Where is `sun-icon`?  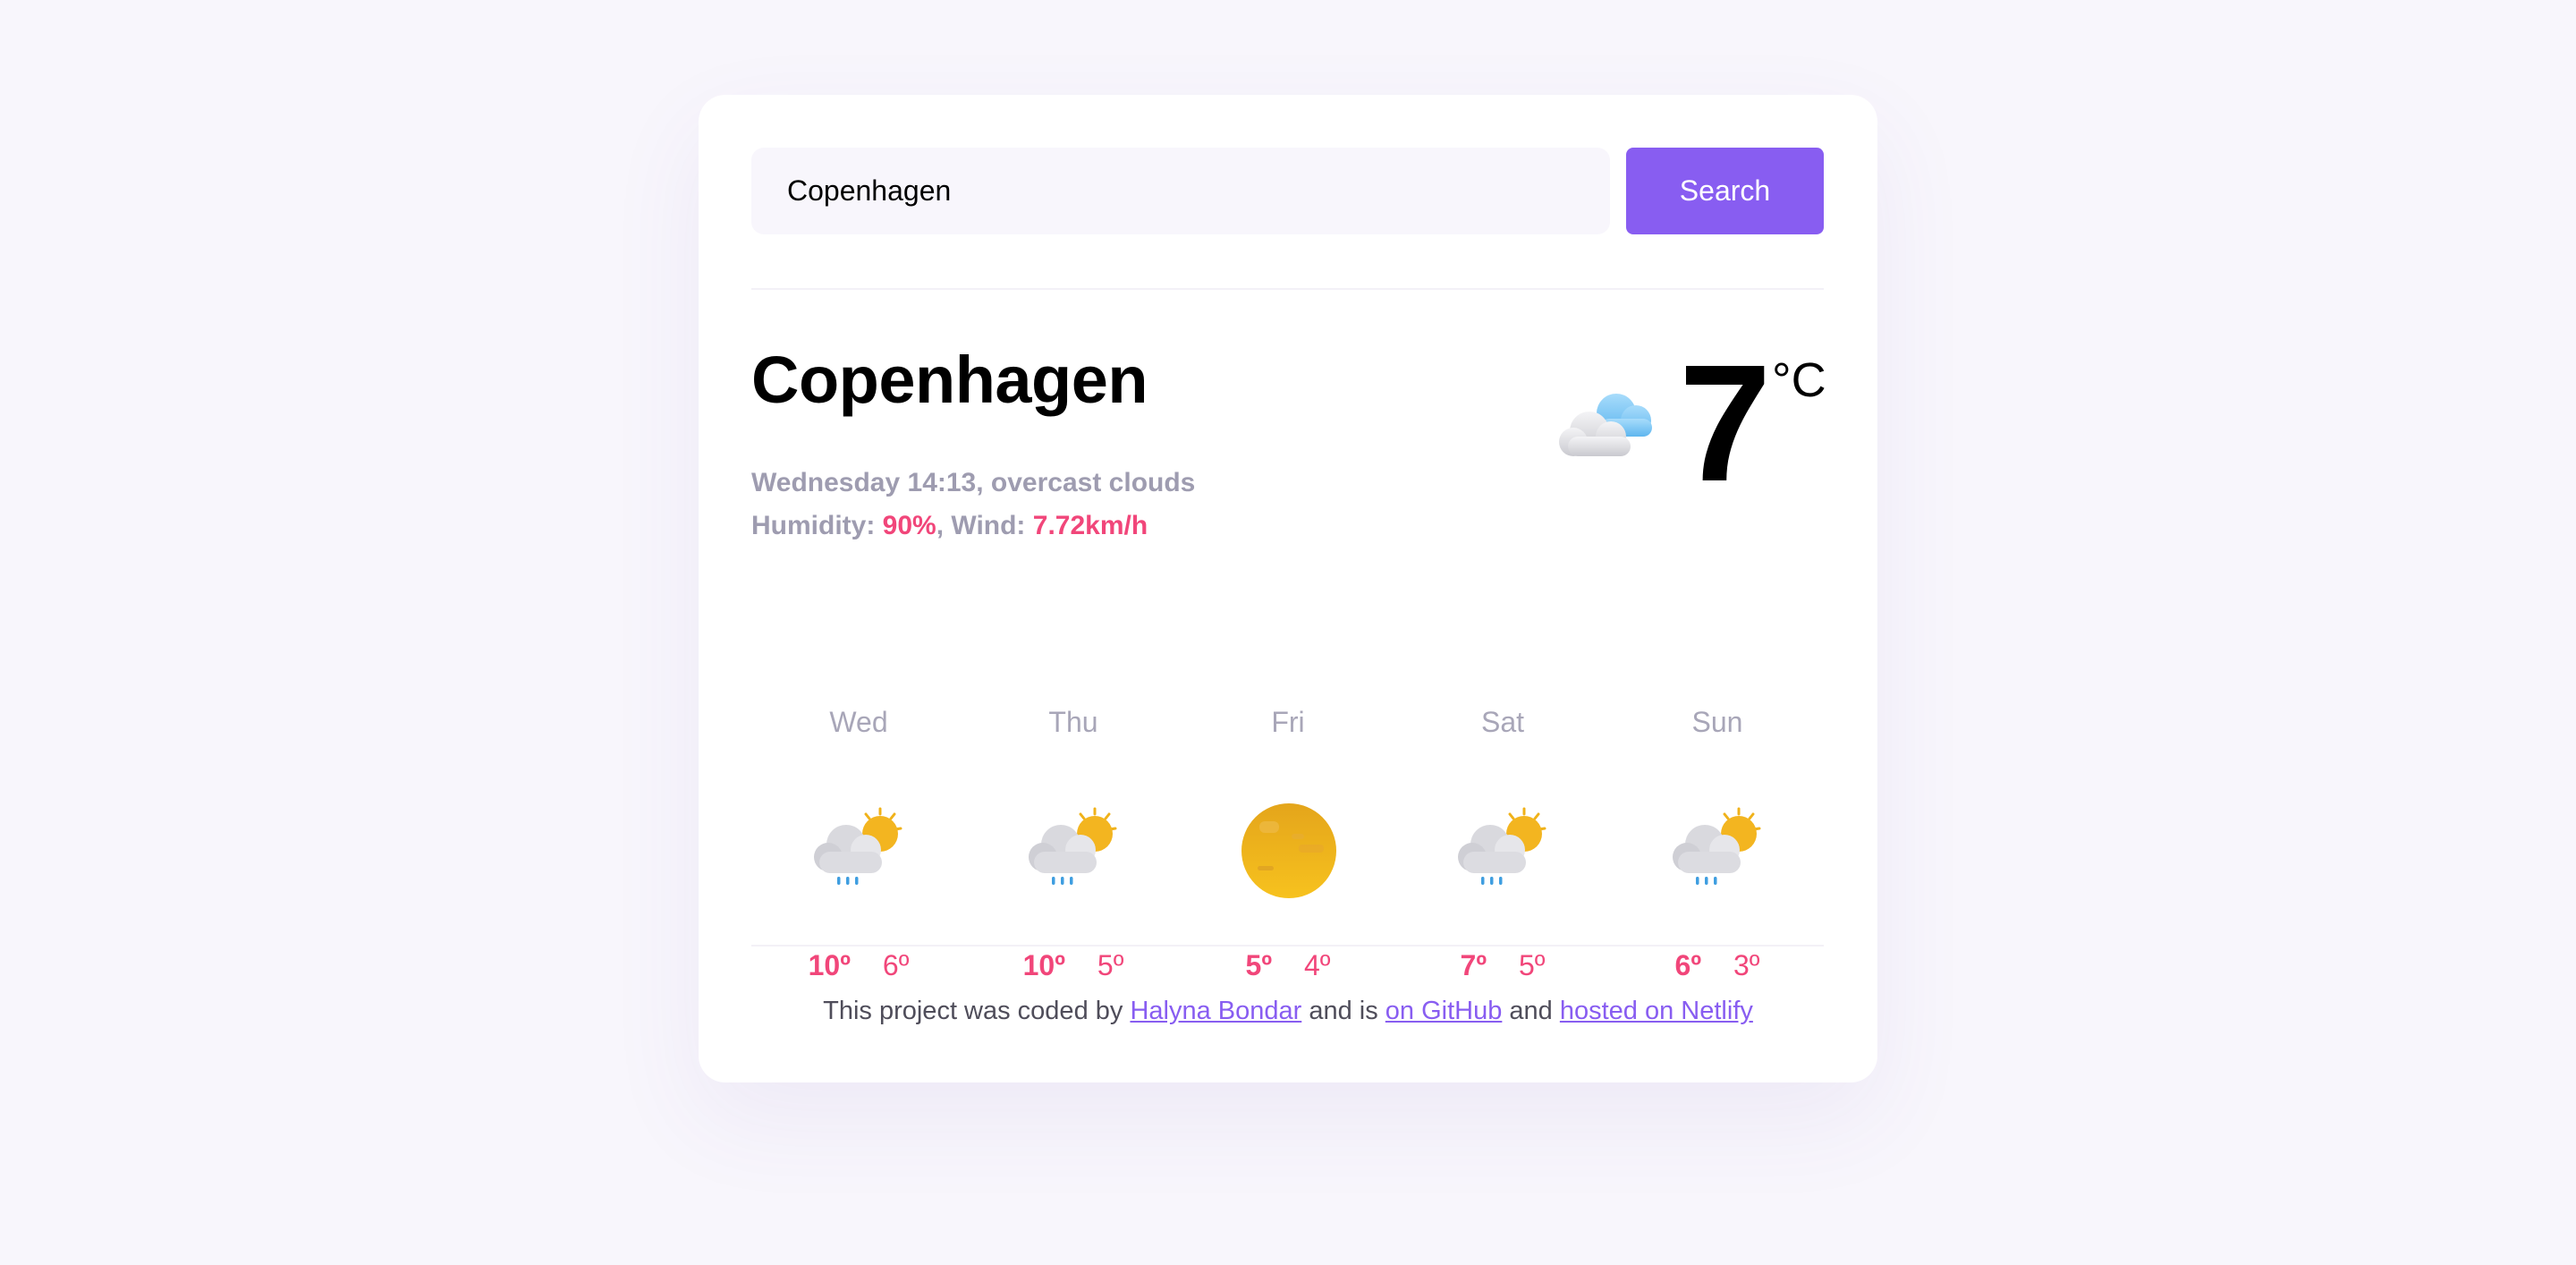
sun-icon is located at coordinates (1289, 851).